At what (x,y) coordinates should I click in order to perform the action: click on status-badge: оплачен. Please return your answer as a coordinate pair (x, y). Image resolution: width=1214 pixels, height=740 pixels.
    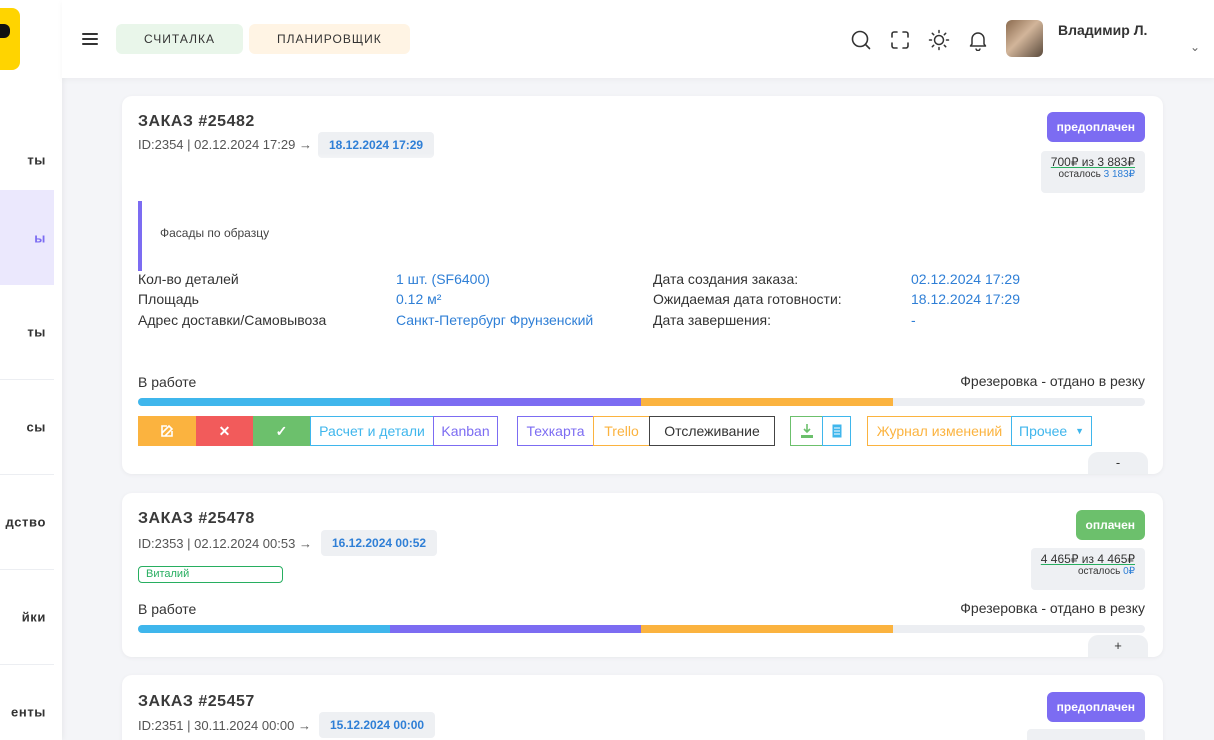
    Looking at the image, I should click on (1110, 525).